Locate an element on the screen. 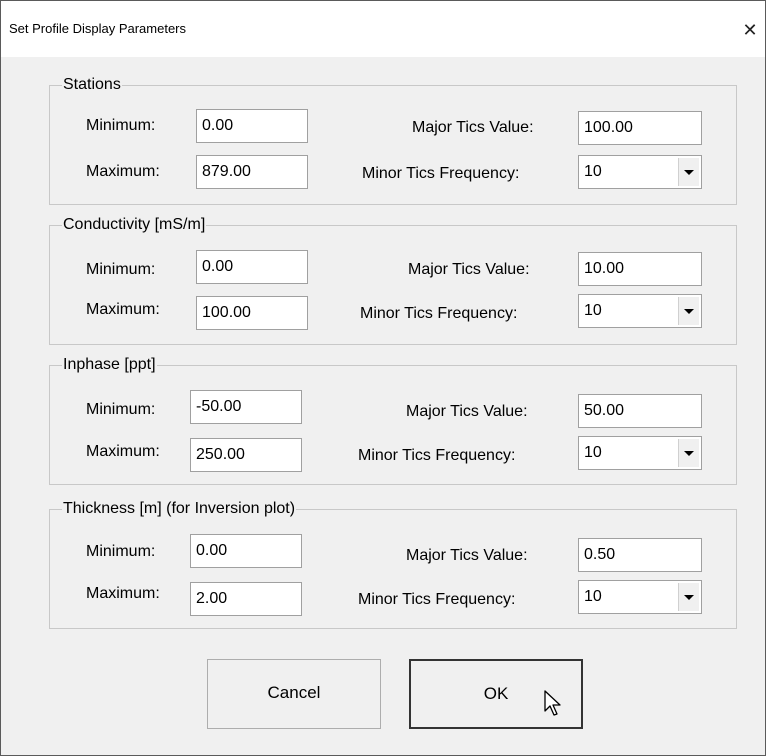 The height and width of the screenshot is (756, 766). group-title: Conductivity [mS/m] is located at coordinates (134, 225).